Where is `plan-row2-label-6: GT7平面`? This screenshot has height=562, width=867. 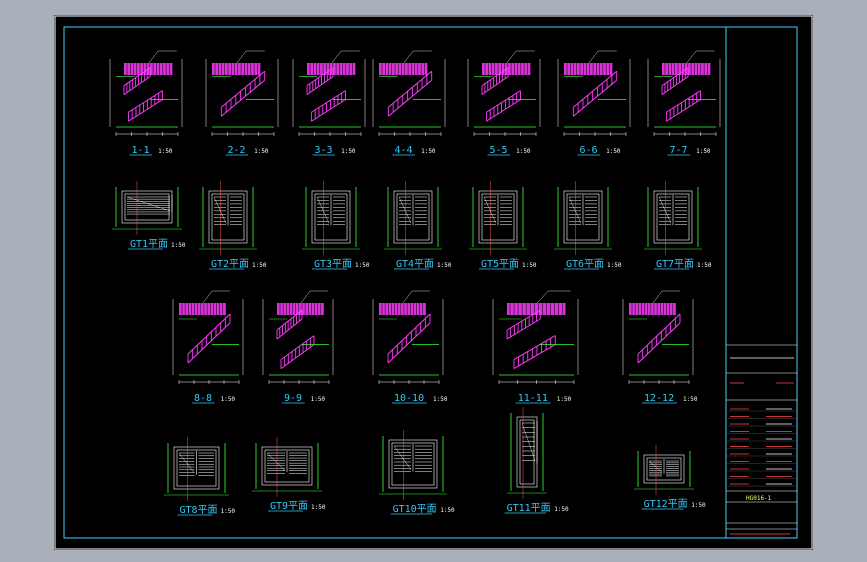 plan-row2-label-6: GT7平面 is located at coordinates (675, 264).